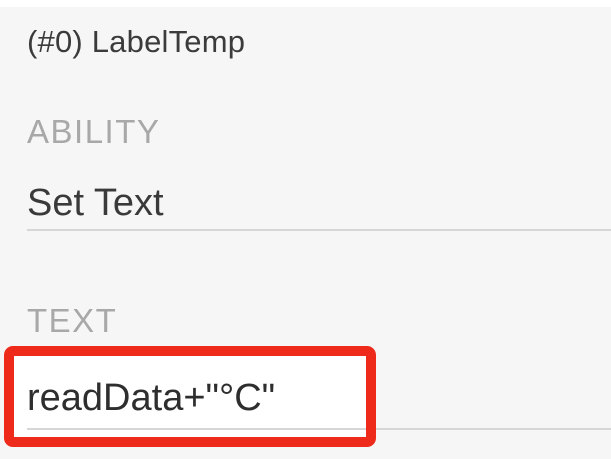  What do you see at coordinates (151, 398) in the screenshot?
I see `text-input-value: readData+"°C"` at bounding box center [151, 398].